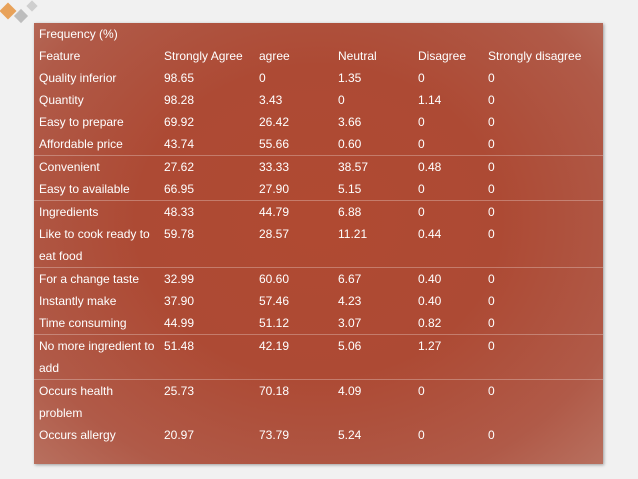 This screenshot has height=479, width=638. I want to click on table-row: Quality inferior 98.65 0 1.35 0 0, so click(318, 78).